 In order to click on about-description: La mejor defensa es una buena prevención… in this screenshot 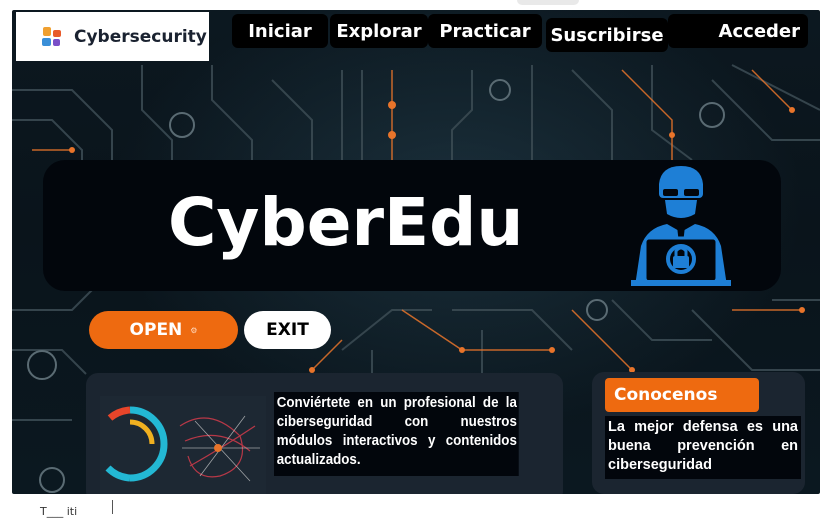, I will do `click(703, 447)`.